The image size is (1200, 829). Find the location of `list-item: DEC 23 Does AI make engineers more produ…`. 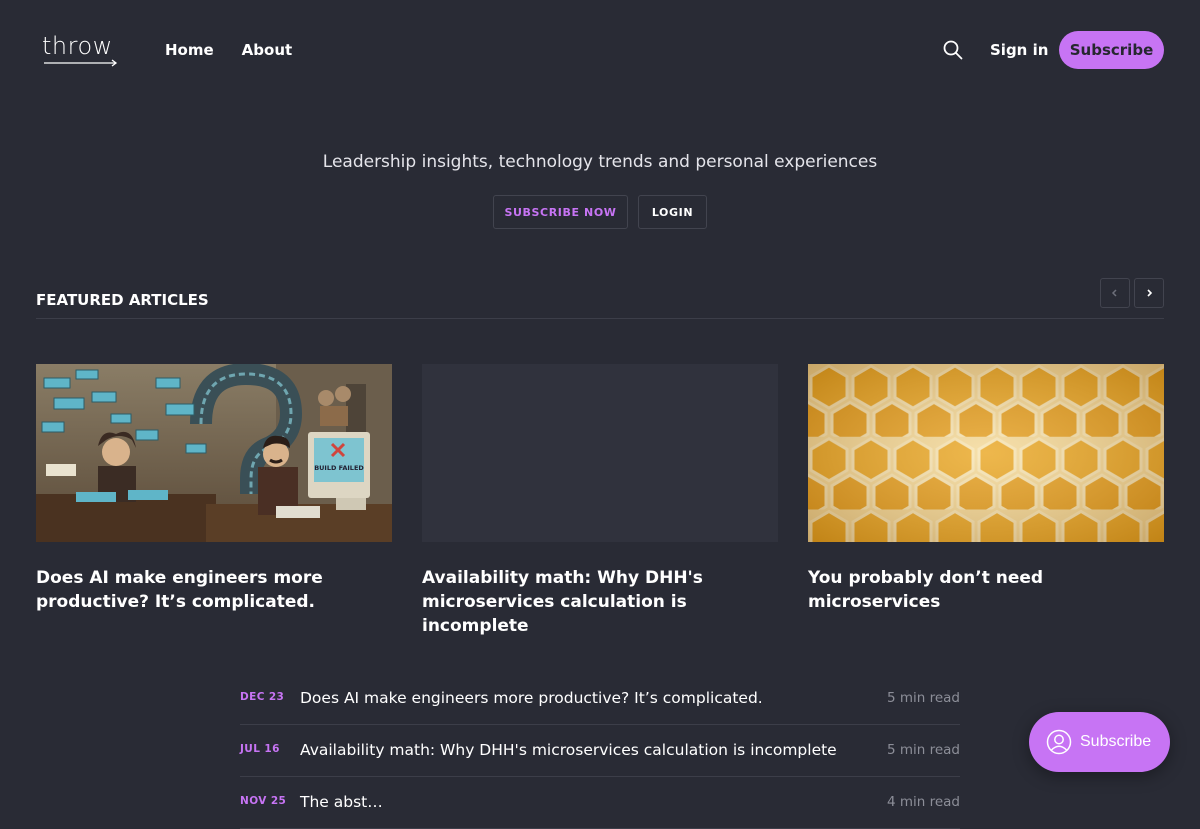

list-item: DEC 23 Does AI make engineers more produ… is located at coordinates (600, 699).